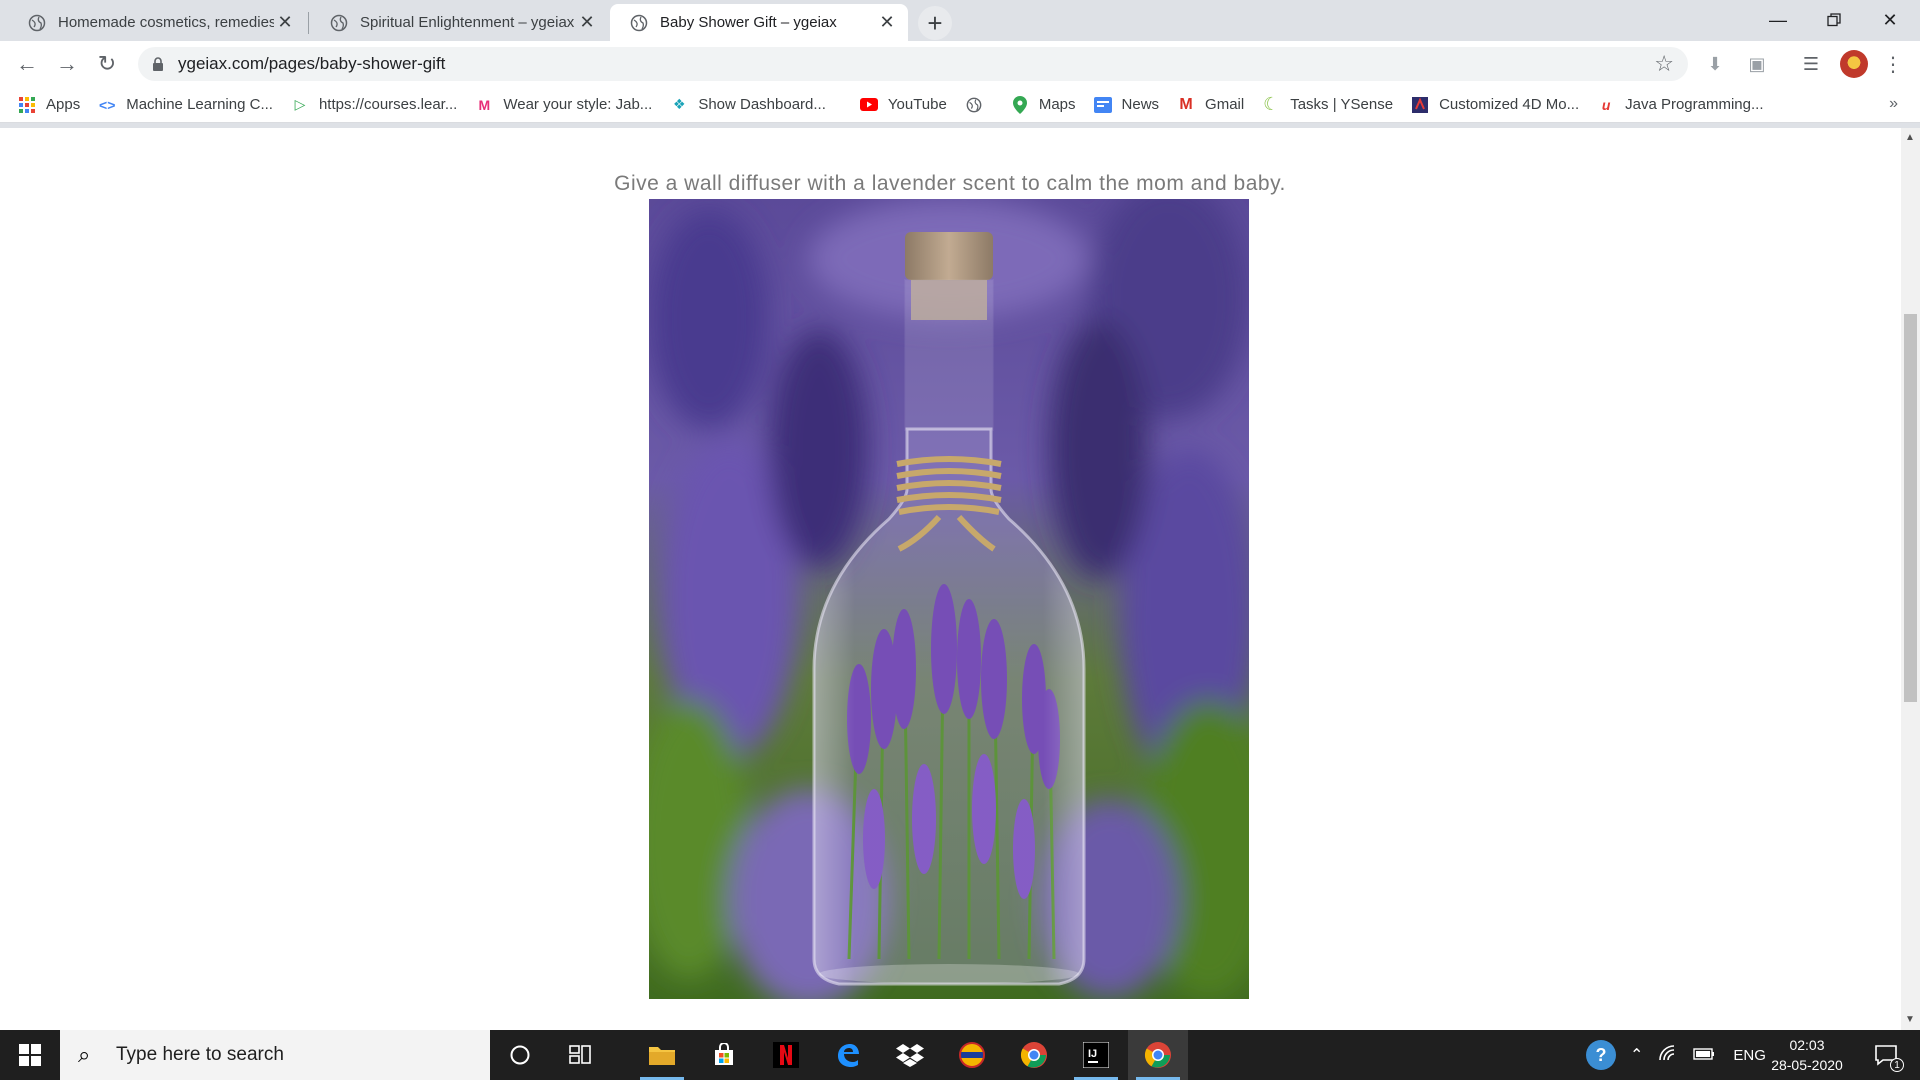  I want to click on bookmark-label: News, so click(1140, 104).